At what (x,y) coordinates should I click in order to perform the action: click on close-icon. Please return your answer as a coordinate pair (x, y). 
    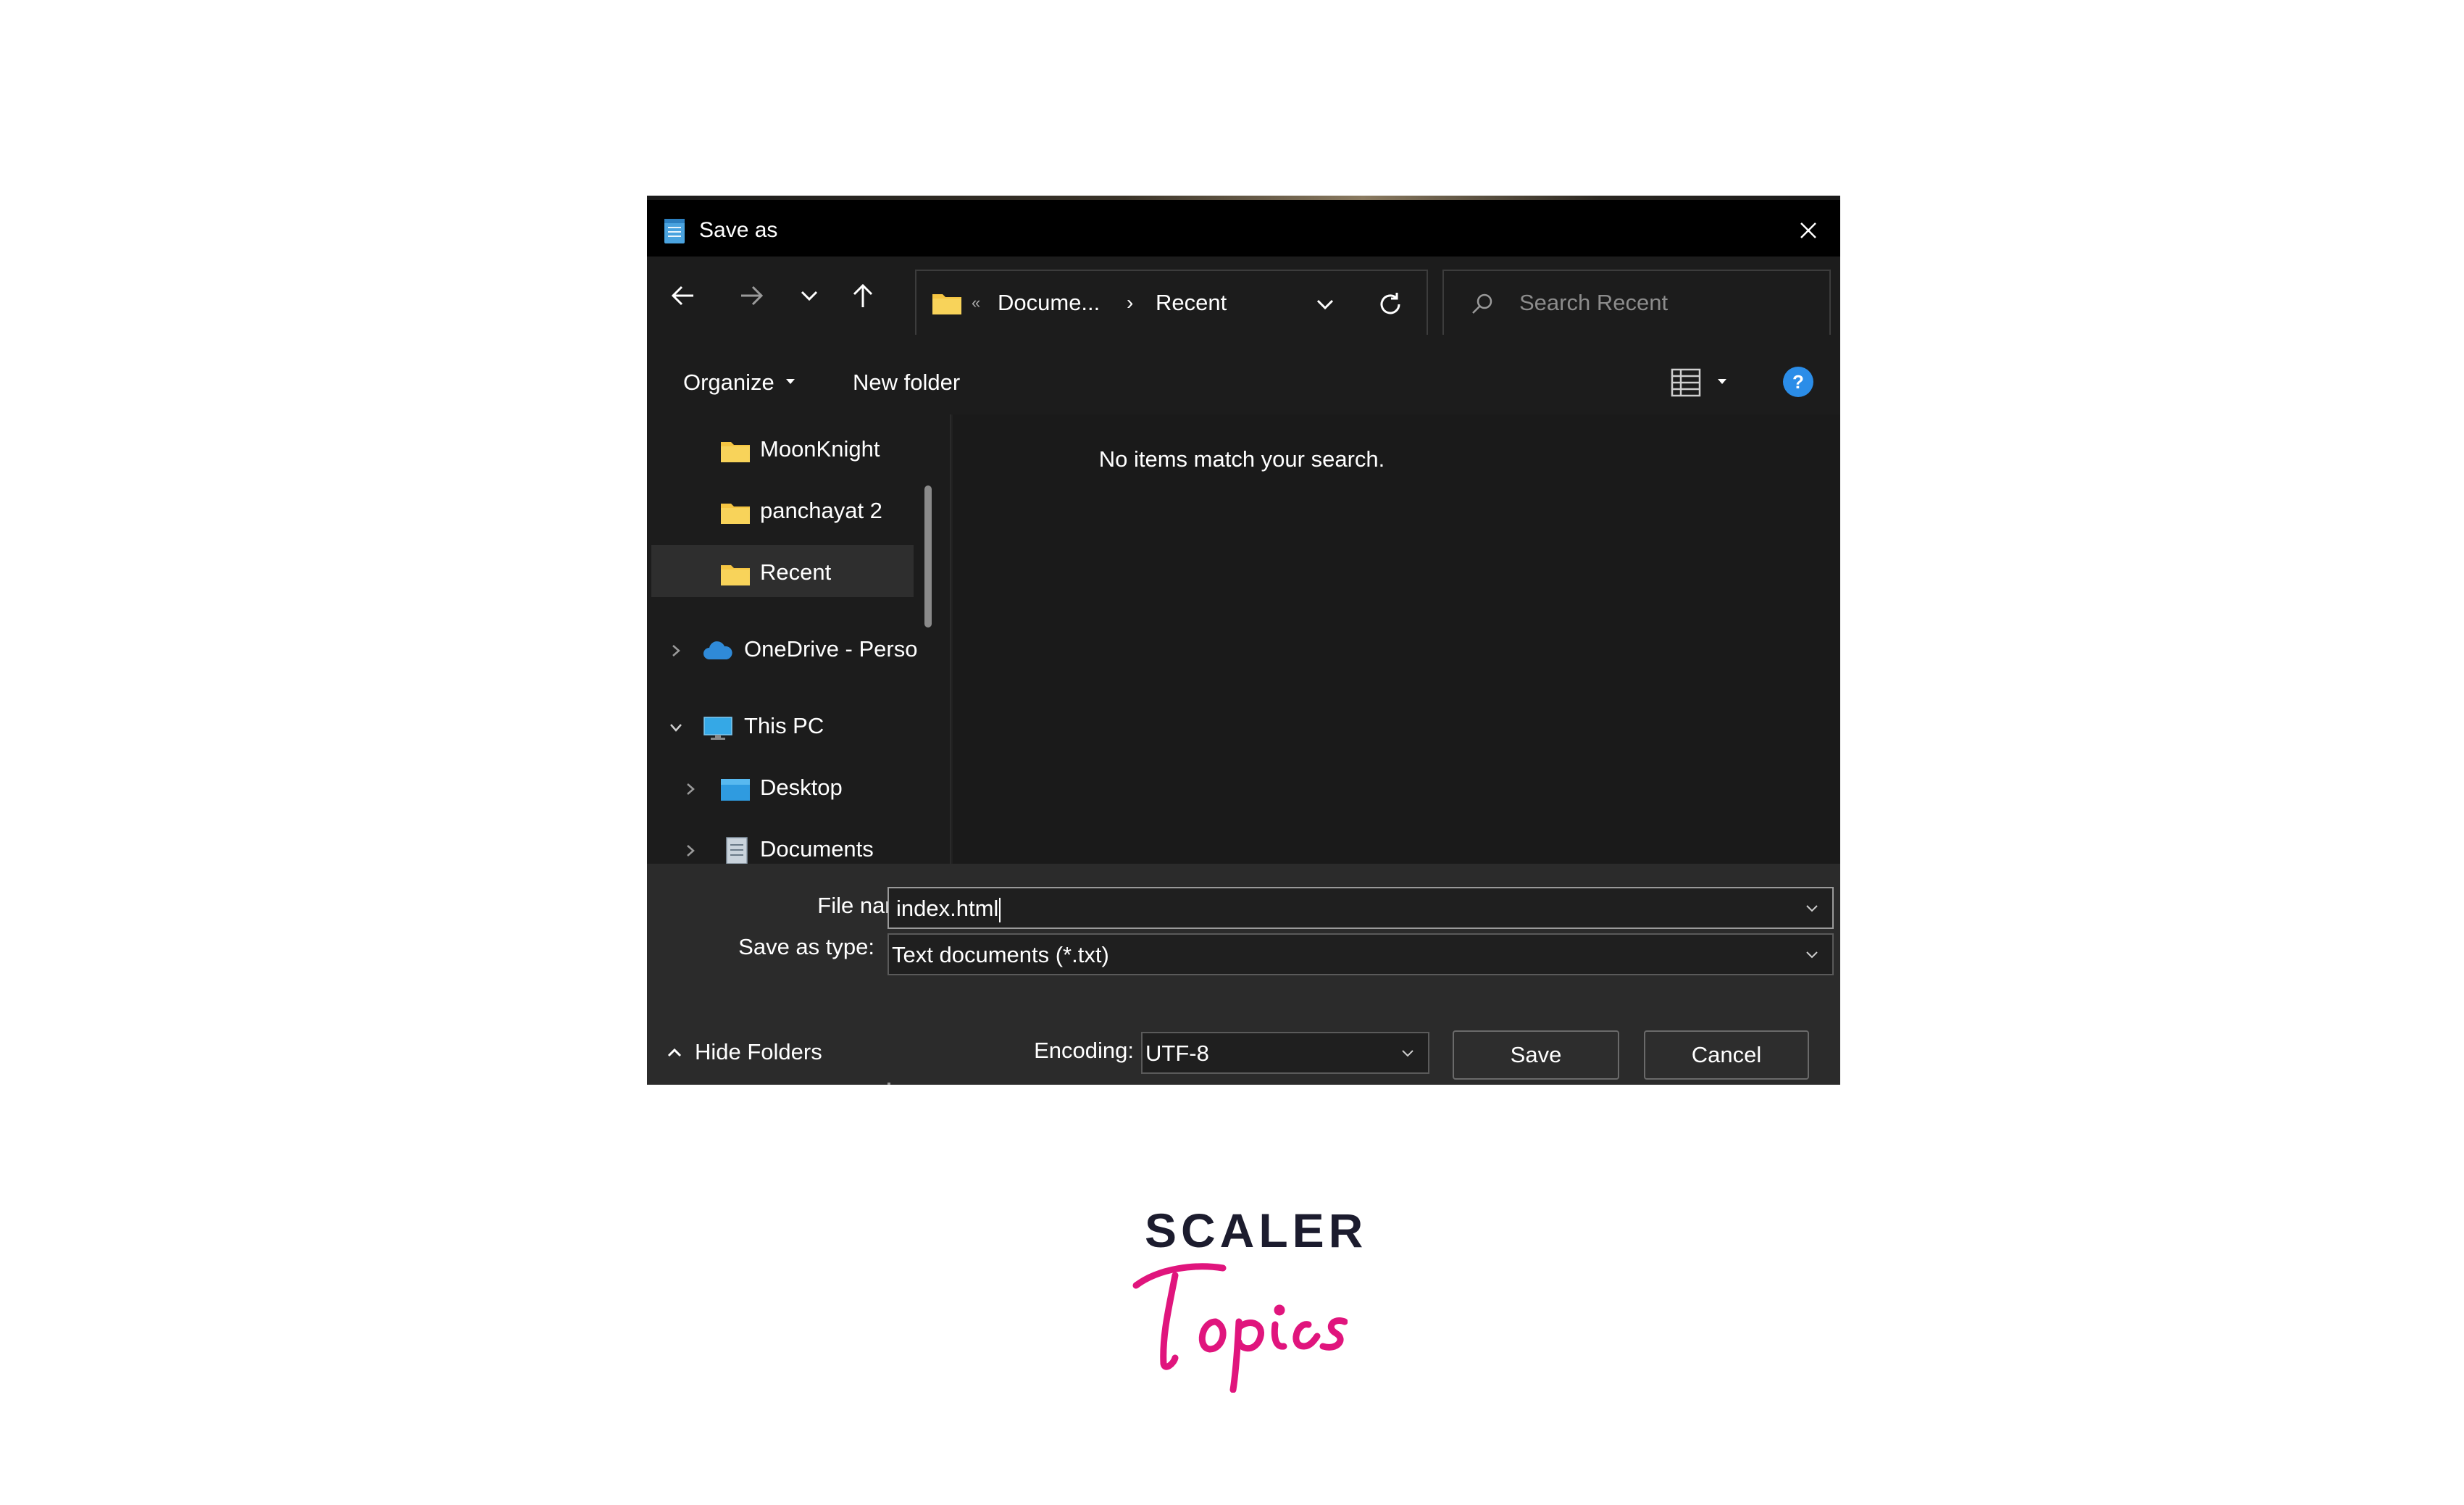
    Looking at the image, I should click on (1808, 230).